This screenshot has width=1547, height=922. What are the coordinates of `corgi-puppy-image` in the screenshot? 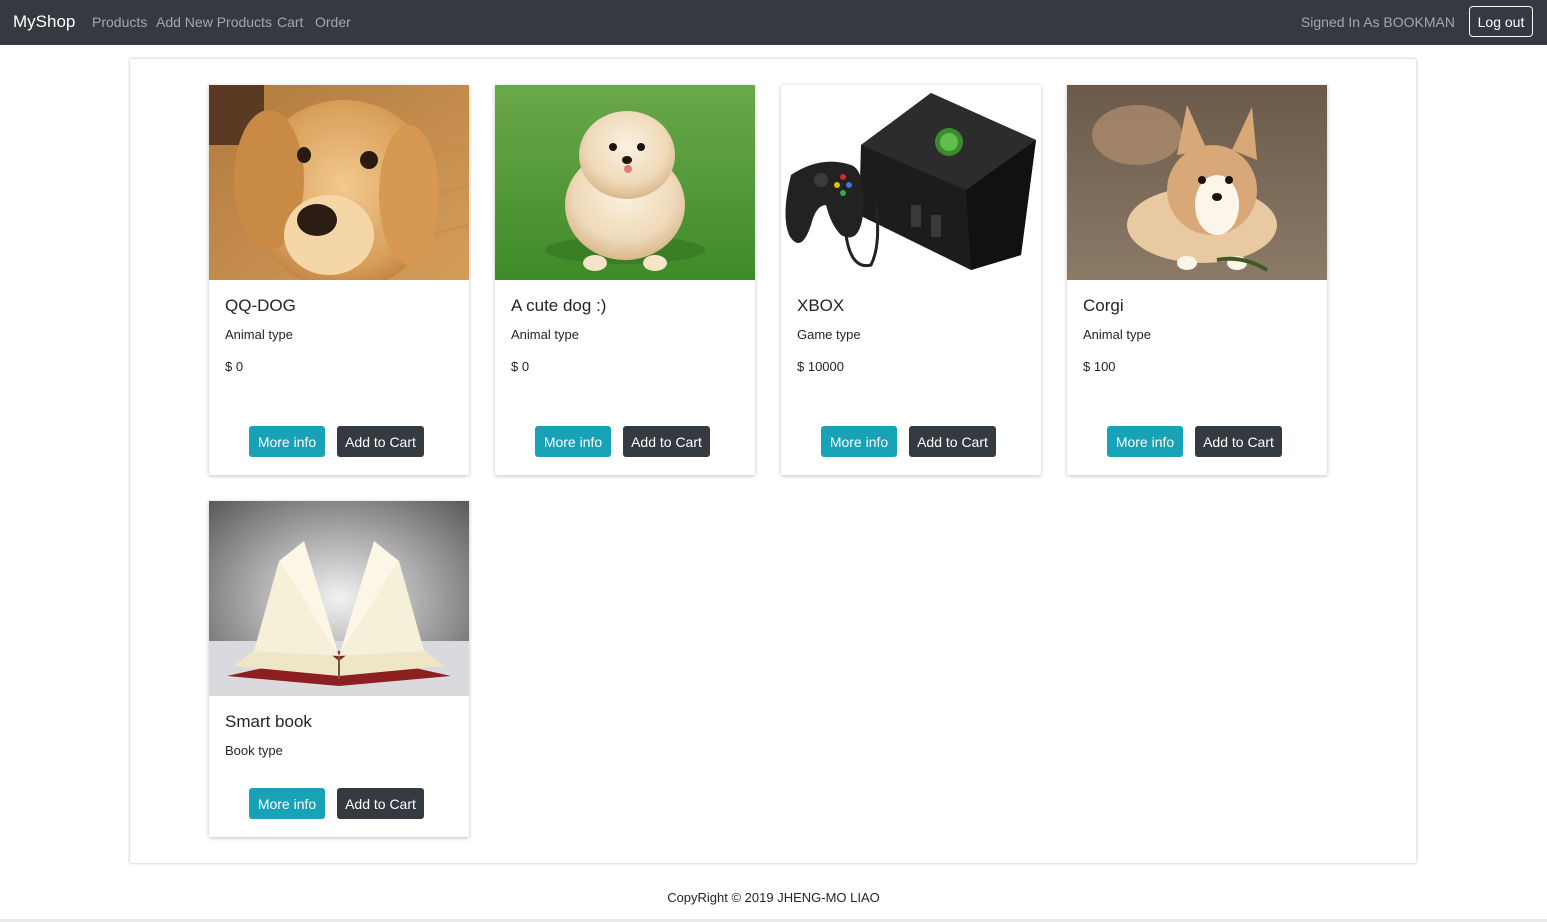 It's located at (1197, 182).